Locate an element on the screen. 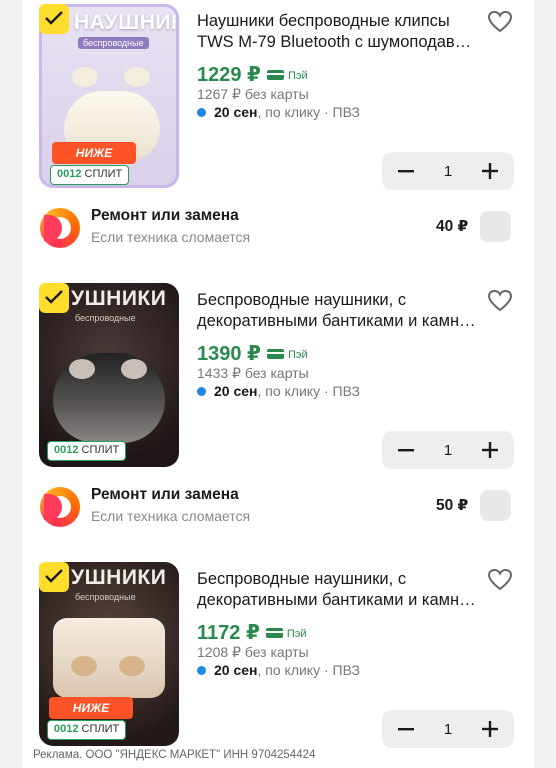  price-row: 1172 ₽ Пэй is located at coordinates (252, 632).